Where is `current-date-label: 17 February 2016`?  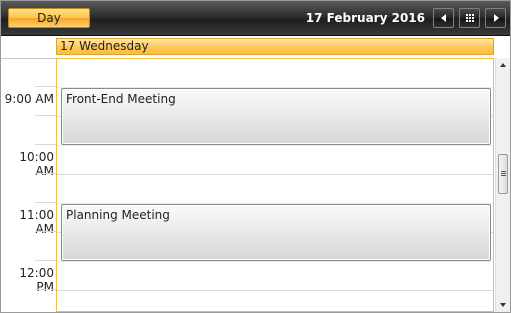
current-date-label: 17 February 2016 is located at coordinates (365, 18).